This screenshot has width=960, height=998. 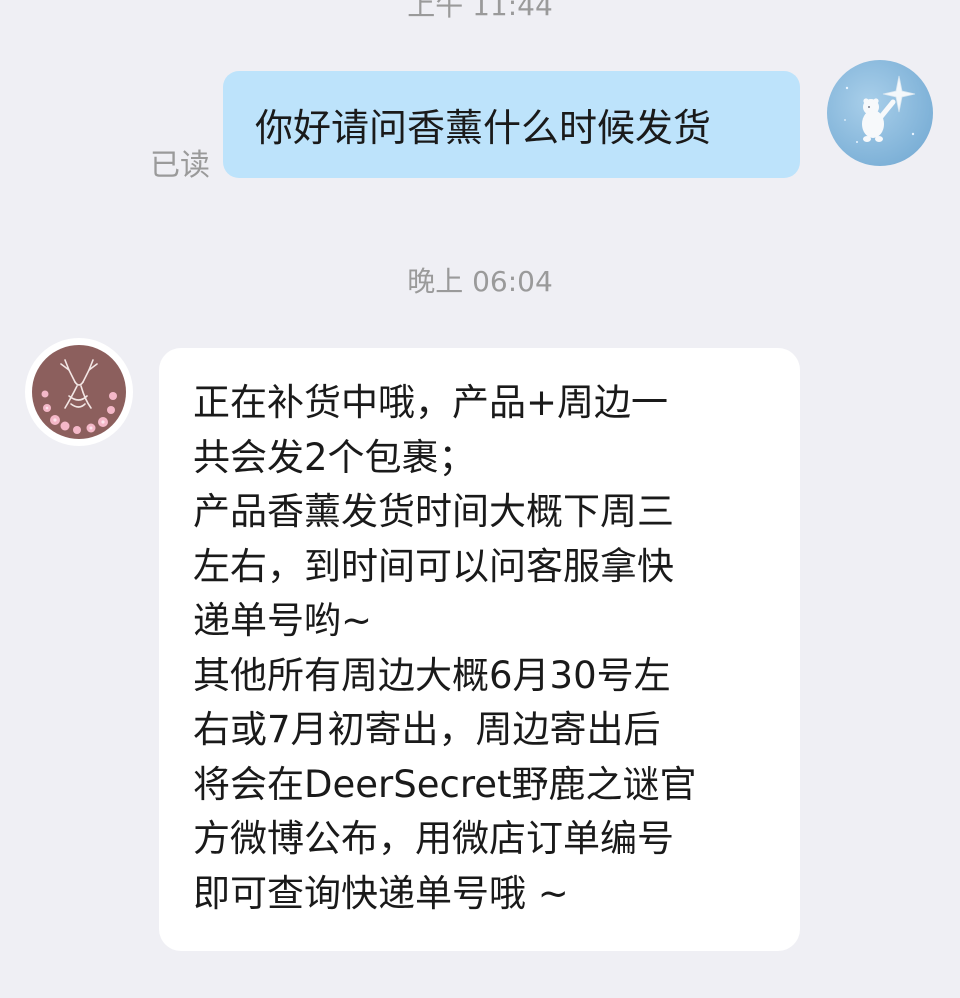 What do you see at coordinates (433, 566) in the screenshot?
I see `message-line: 左右，到时间可以问客服拿快` at bounding box center [433, 566].